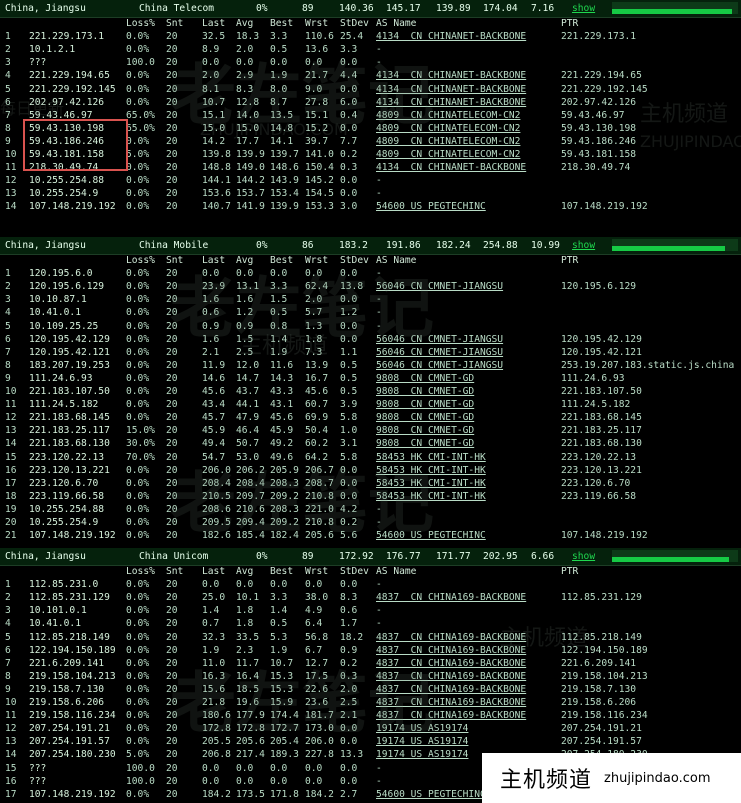  I want to click on hop-last: 148.8, so click(216, 168).